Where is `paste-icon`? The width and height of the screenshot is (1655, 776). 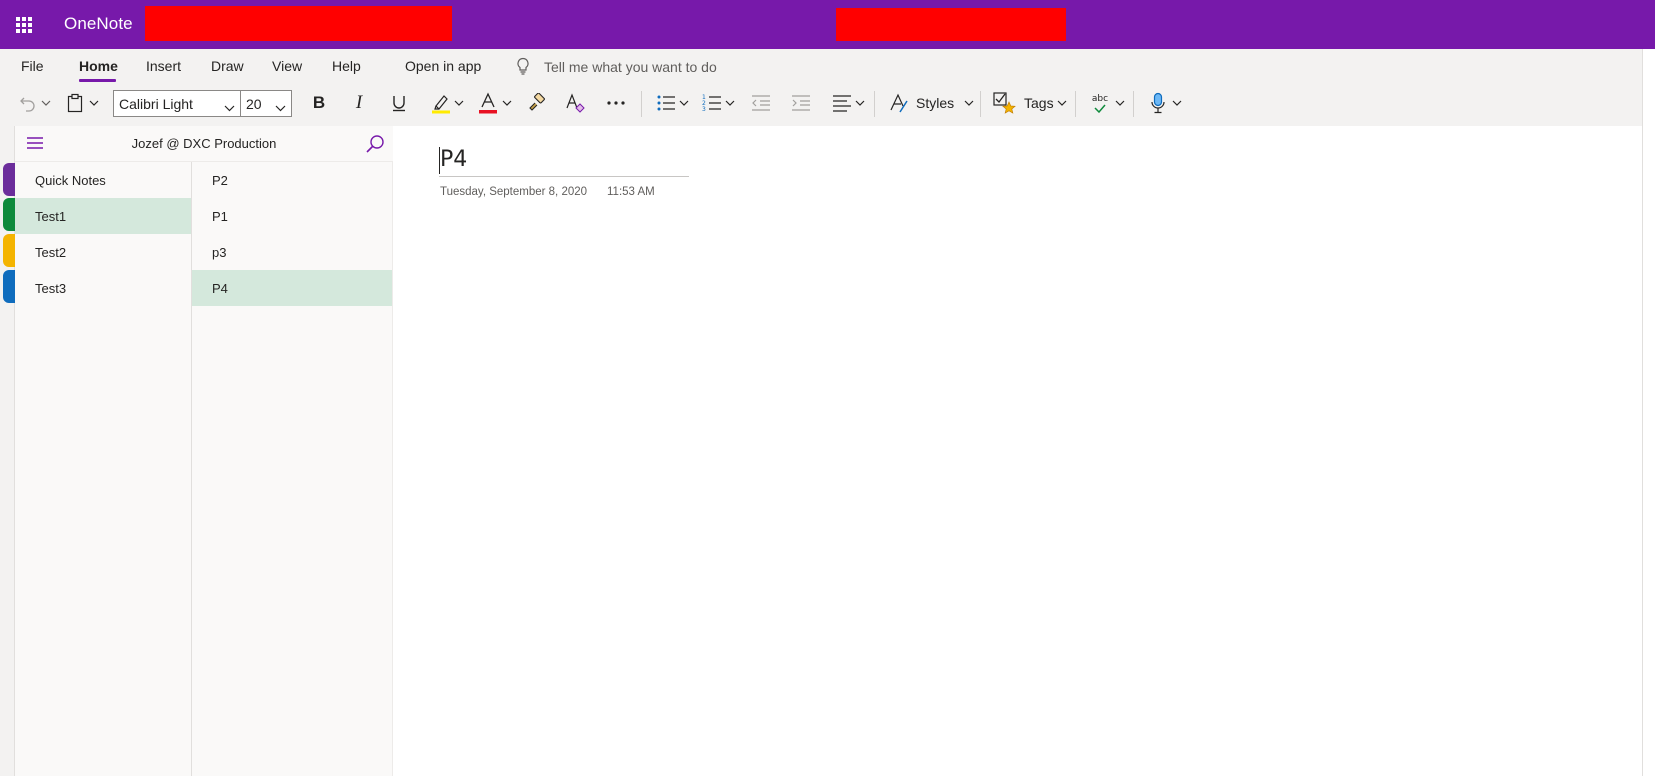
paste-icon is located at coordinates (75, 103).